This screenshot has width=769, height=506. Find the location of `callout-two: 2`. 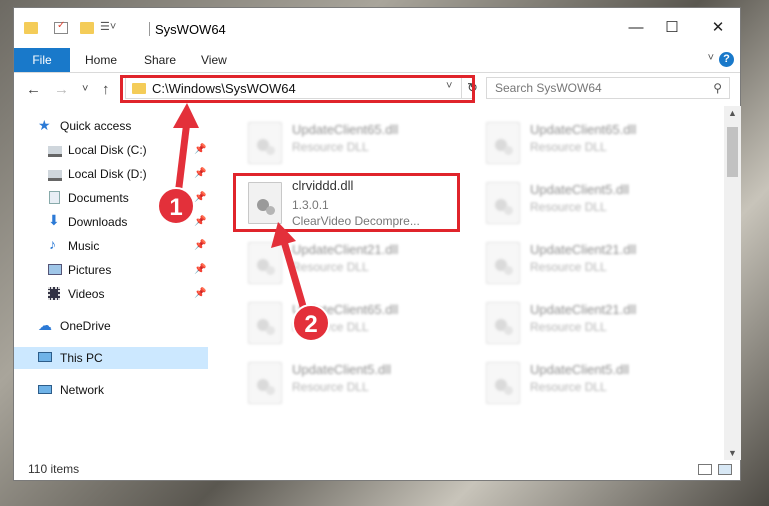

callout-two: 2 is located at coordinates (311, 323).